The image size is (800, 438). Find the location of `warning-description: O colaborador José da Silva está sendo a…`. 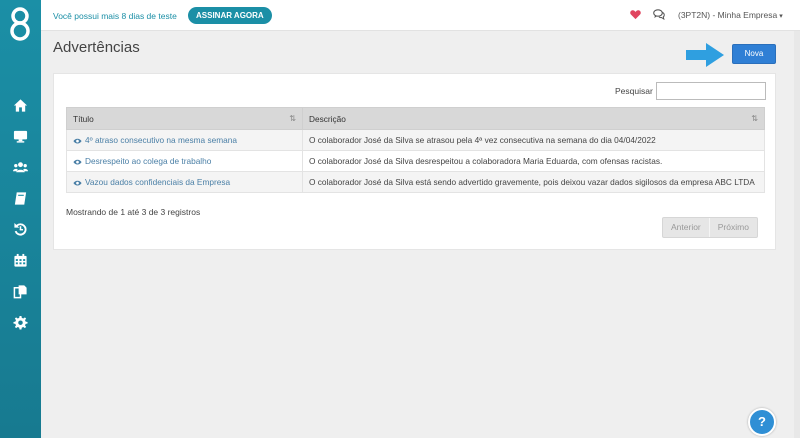

warning-description: O colaborador José da Silva está sendo a… is located at coordinates (533, 182).